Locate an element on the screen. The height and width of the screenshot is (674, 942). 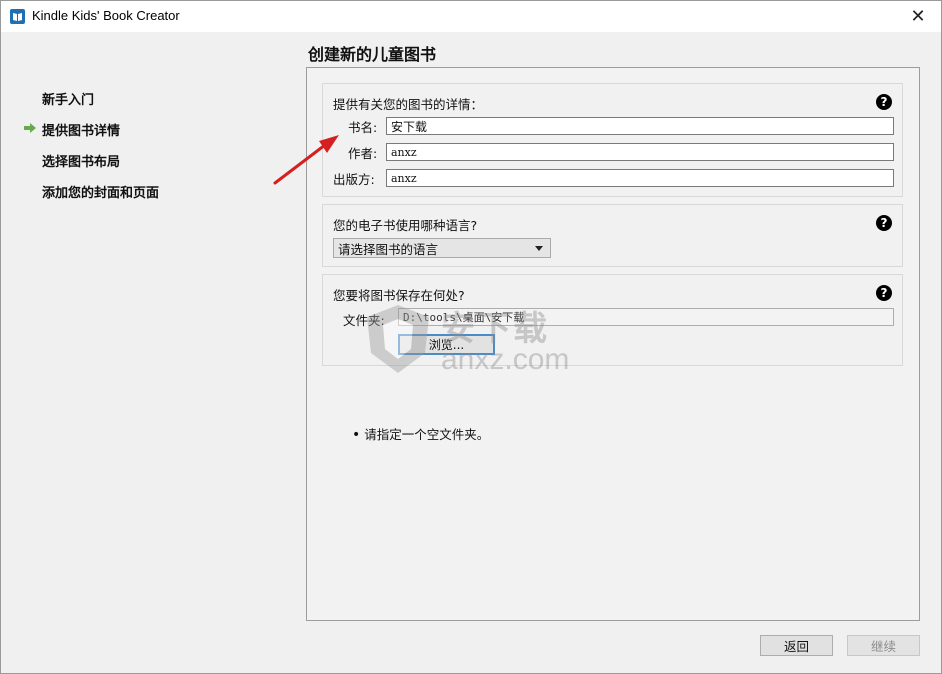
book-details-heading: 提供有关您的图书的详情： is located at coordinates (408, 104).